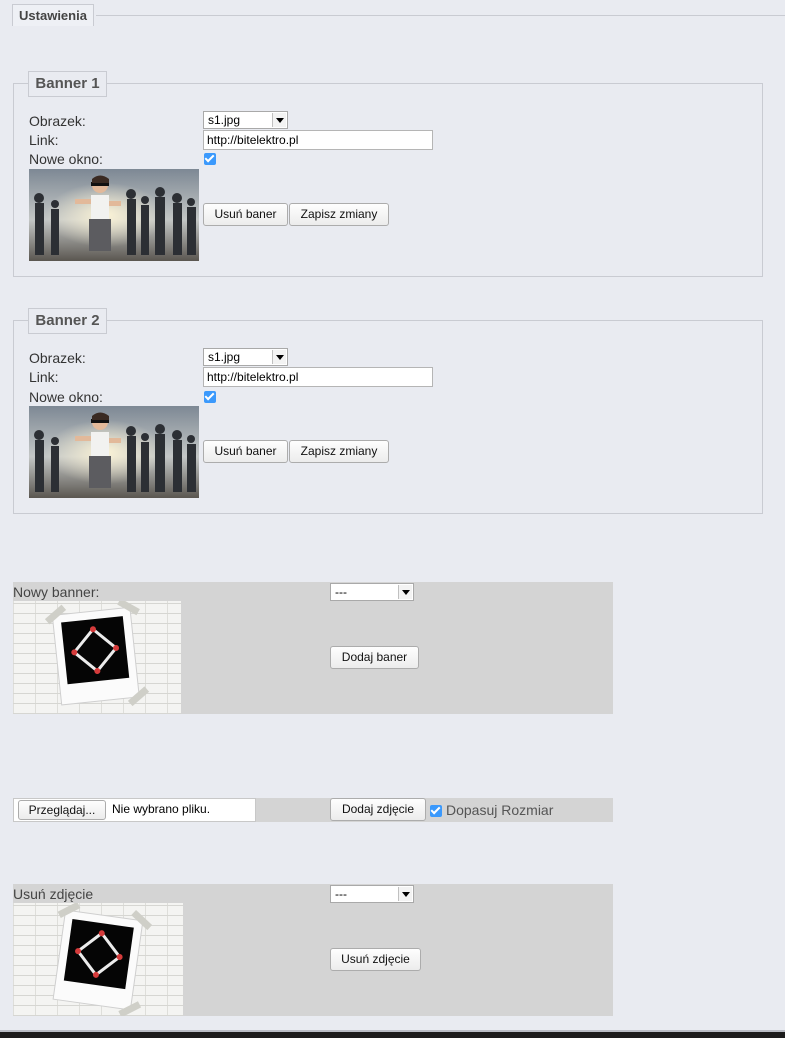  I want to click on new-banner-thumbnail, so click(97, 656).